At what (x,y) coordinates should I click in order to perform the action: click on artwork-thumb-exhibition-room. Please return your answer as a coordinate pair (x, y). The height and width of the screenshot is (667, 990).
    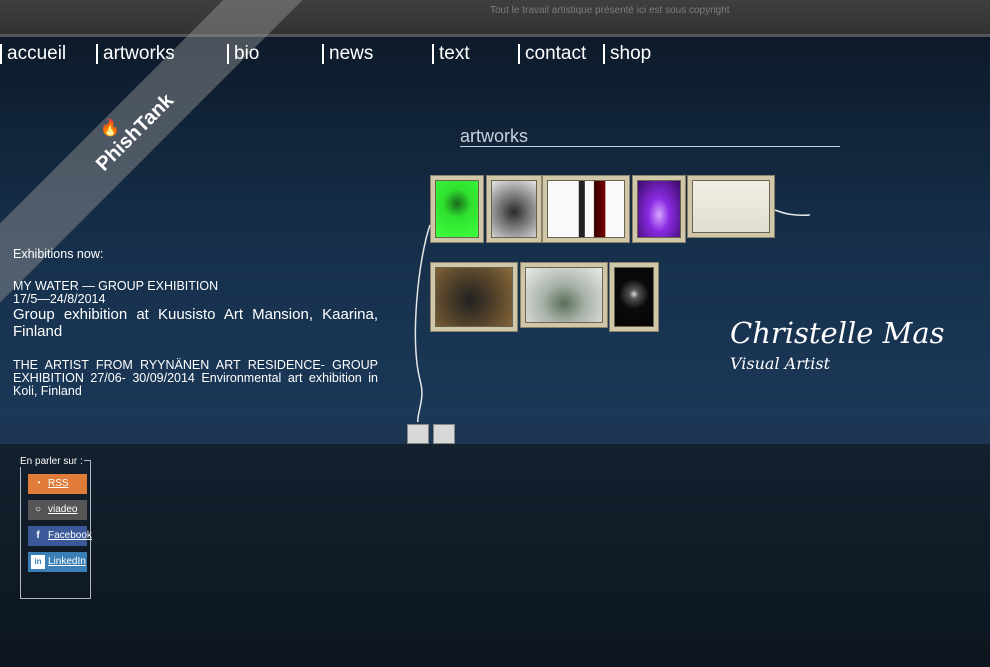
    Looking at the image, I should click on (731, 206).